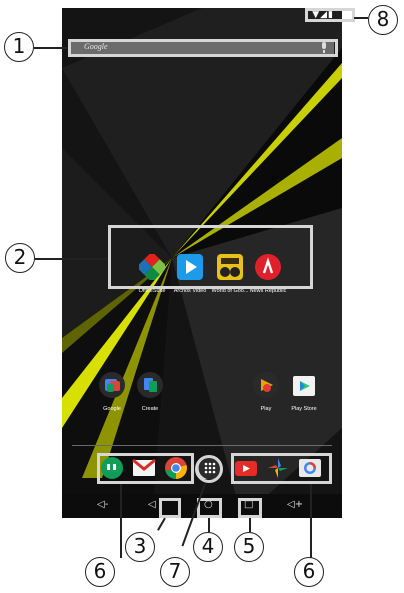 The width and height of the screenshot is (404, 593). What do you see at coordinates (152, 504) in the screenshot?
I see `back-button: ◁` at bounding box center [152, 504].